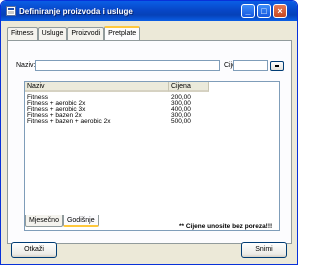 This screenshot has width=320, height=265. Describe the element at coordinates (11, 11) in the screenshot. I see `app-icon` at that location.